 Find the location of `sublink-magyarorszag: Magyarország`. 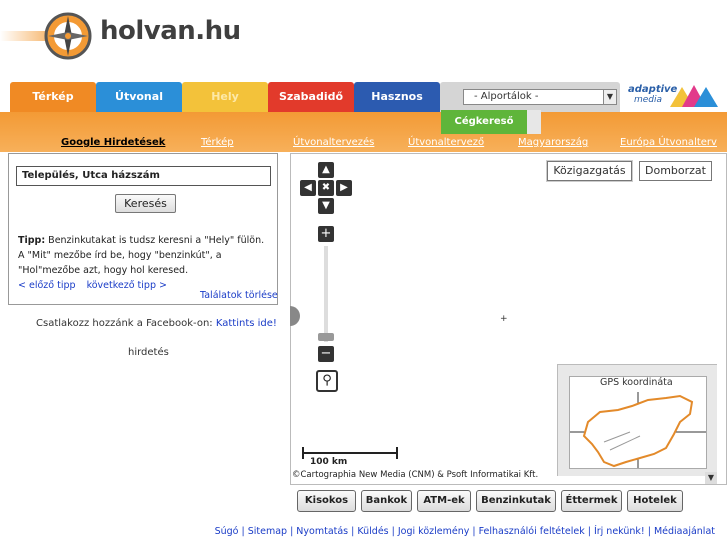

sublink-magyarorszag: Magyarország is located at coordinates (553, 142).